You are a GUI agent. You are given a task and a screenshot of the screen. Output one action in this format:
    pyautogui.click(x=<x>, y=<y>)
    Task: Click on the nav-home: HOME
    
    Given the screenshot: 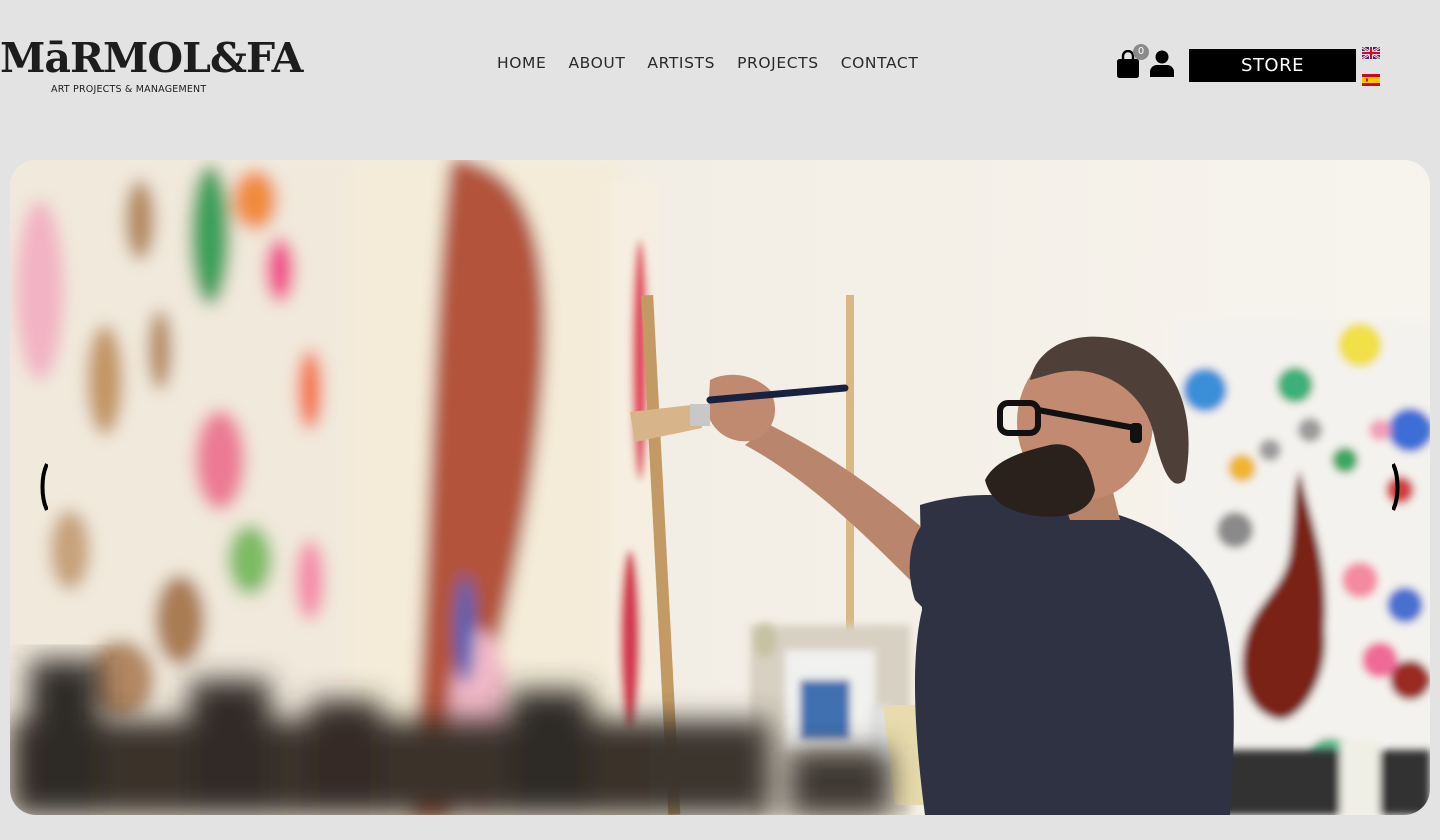 What is the action you would take?
    pyautogui.click(x=521, y=63)
    